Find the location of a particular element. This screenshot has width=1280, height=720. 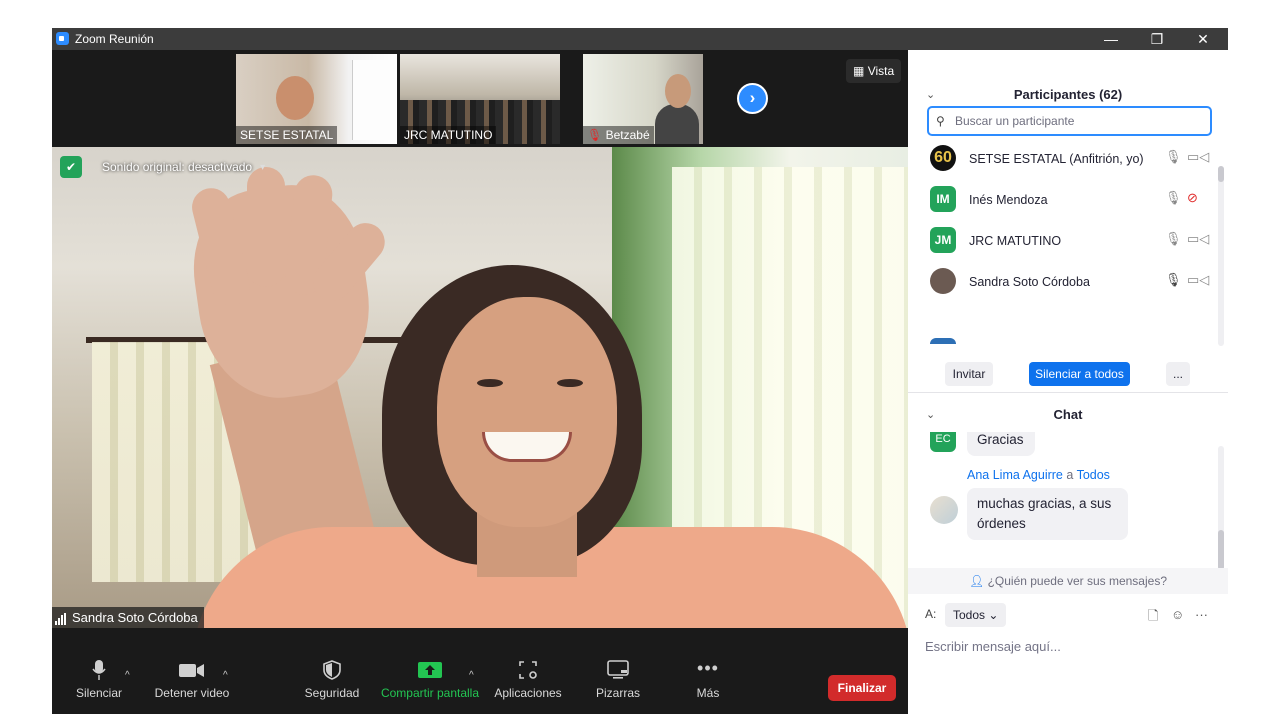

share-screen-icon is located at coordinates (430, 670).